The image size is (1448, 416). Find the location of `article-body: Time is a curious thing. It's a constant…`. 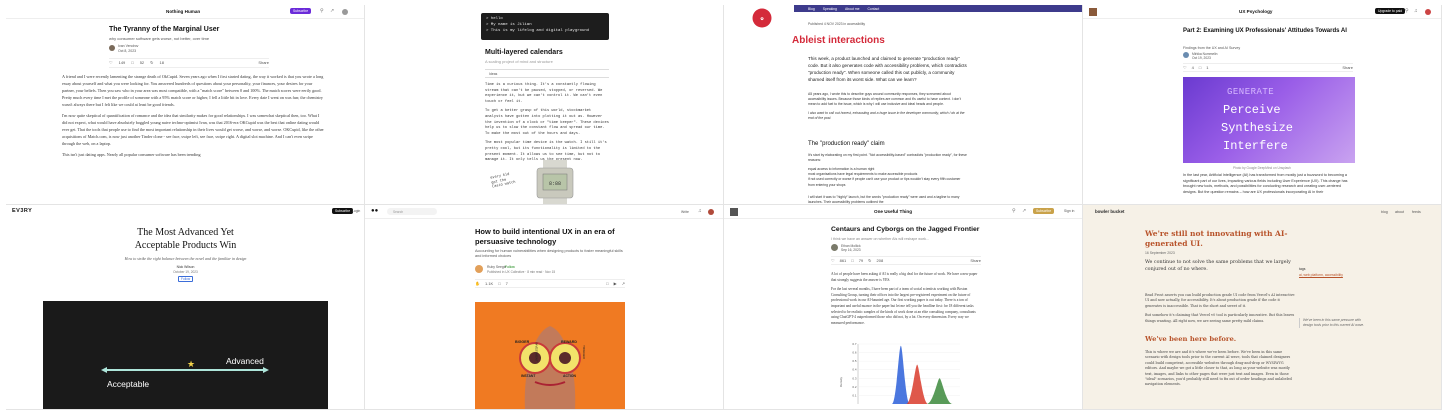

article-body: Time is a curious thing. It's a constant… is located at coordinates (548, 123).